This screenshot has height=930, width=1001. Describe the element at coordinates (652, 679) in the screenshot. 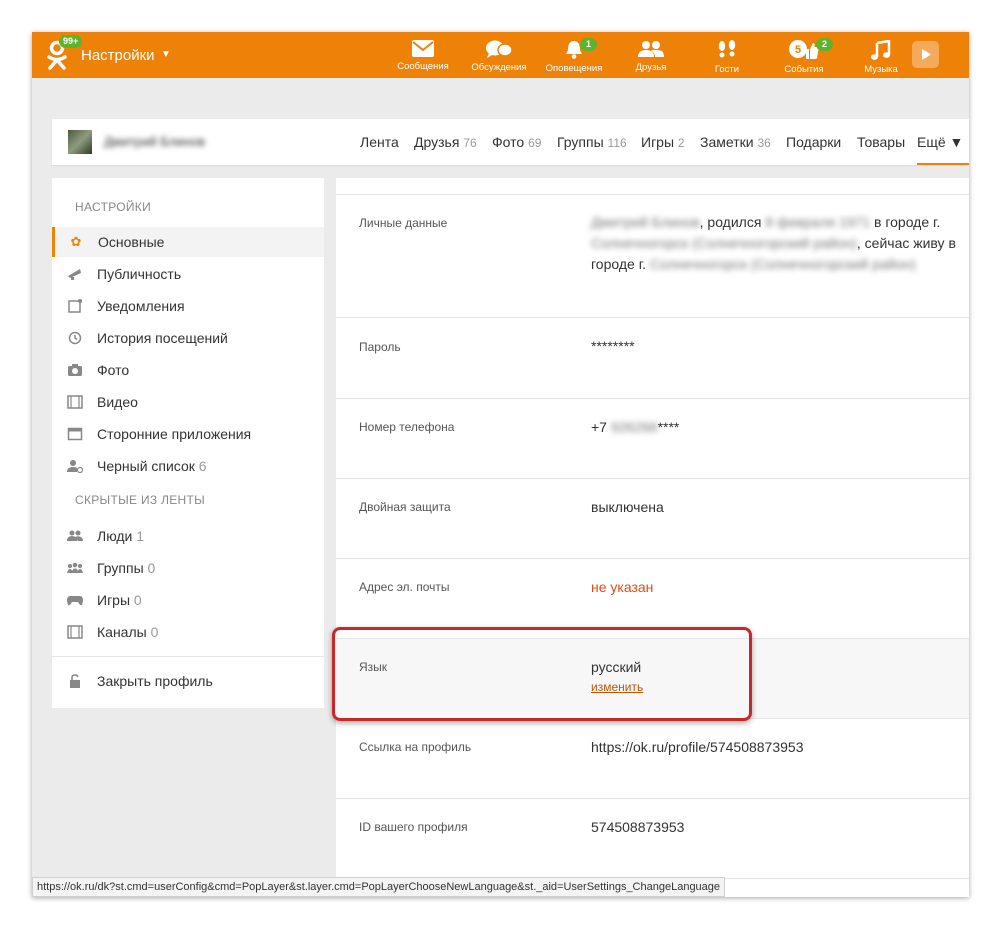

I see `settings-row-language: Язык русский изменить` at that location.